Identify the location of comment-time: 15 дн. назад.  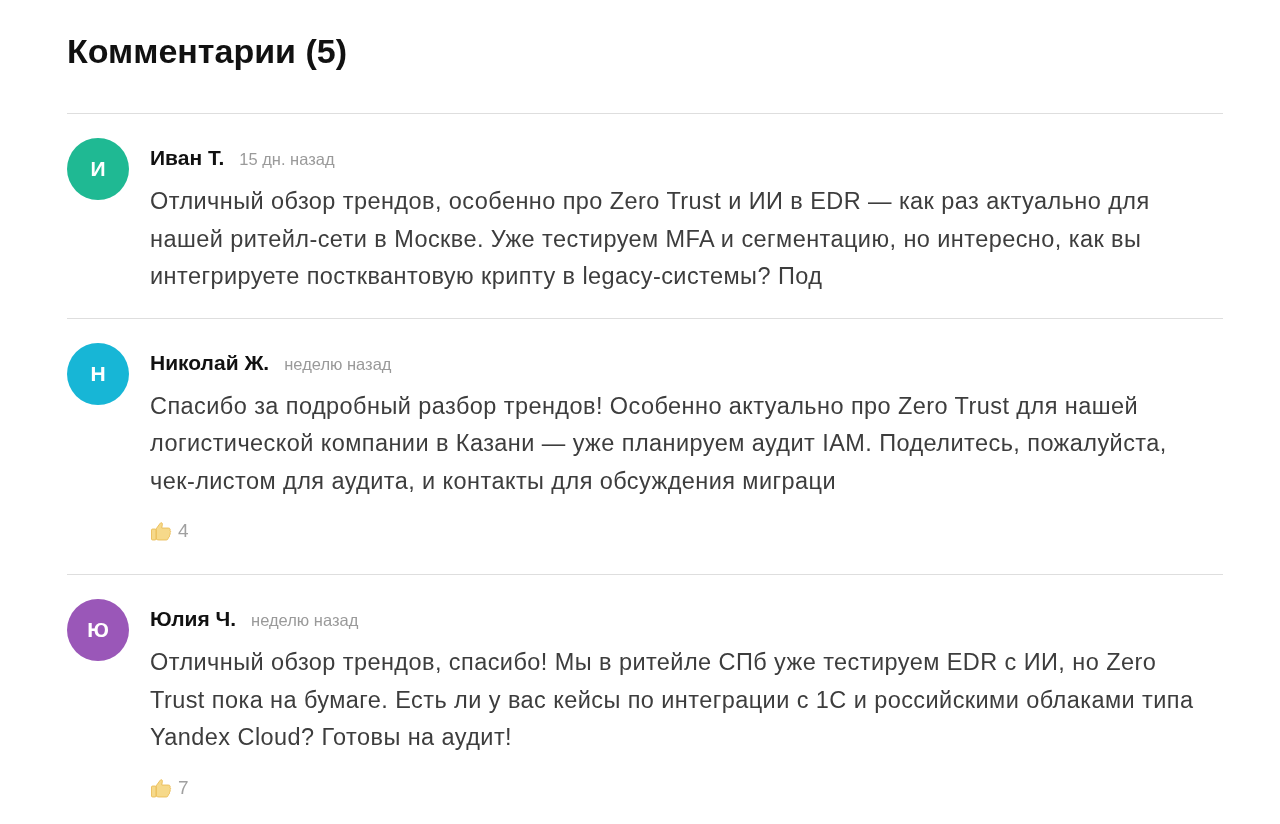
(287, 159).